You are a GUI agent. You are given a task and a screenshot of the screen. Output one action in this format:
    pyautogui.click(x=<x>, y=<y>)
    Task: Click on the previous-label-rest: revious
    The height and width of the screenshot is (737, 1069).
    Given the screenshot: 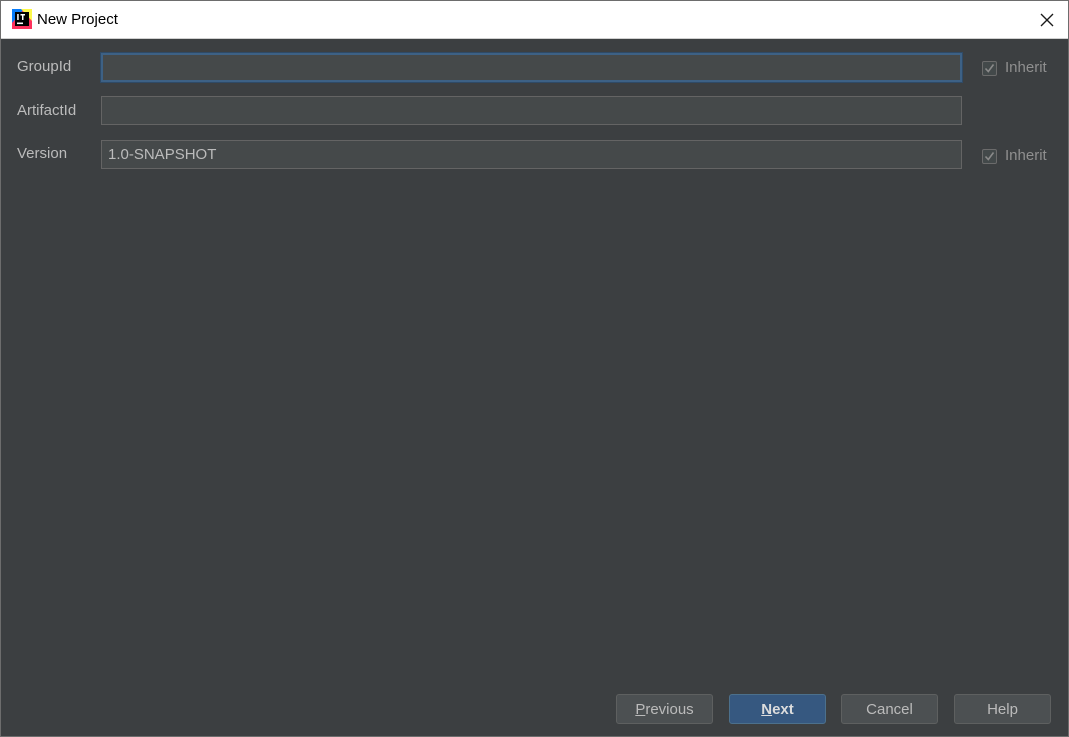 What is the action you would take?
    pyautogui.click(x=669, y=709)
    